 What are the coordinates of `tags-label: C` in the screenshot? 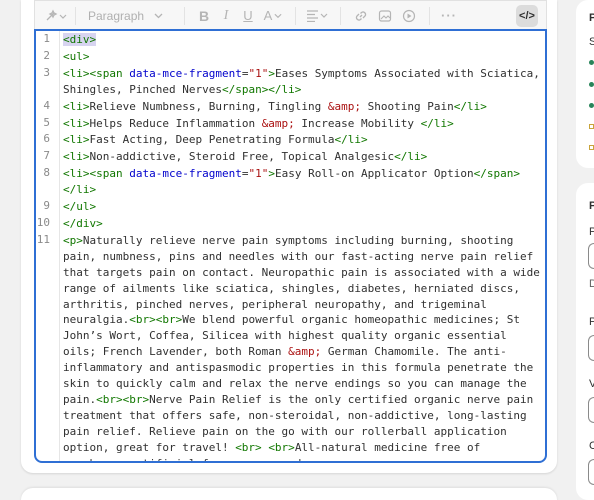 It's located at (591, 446).